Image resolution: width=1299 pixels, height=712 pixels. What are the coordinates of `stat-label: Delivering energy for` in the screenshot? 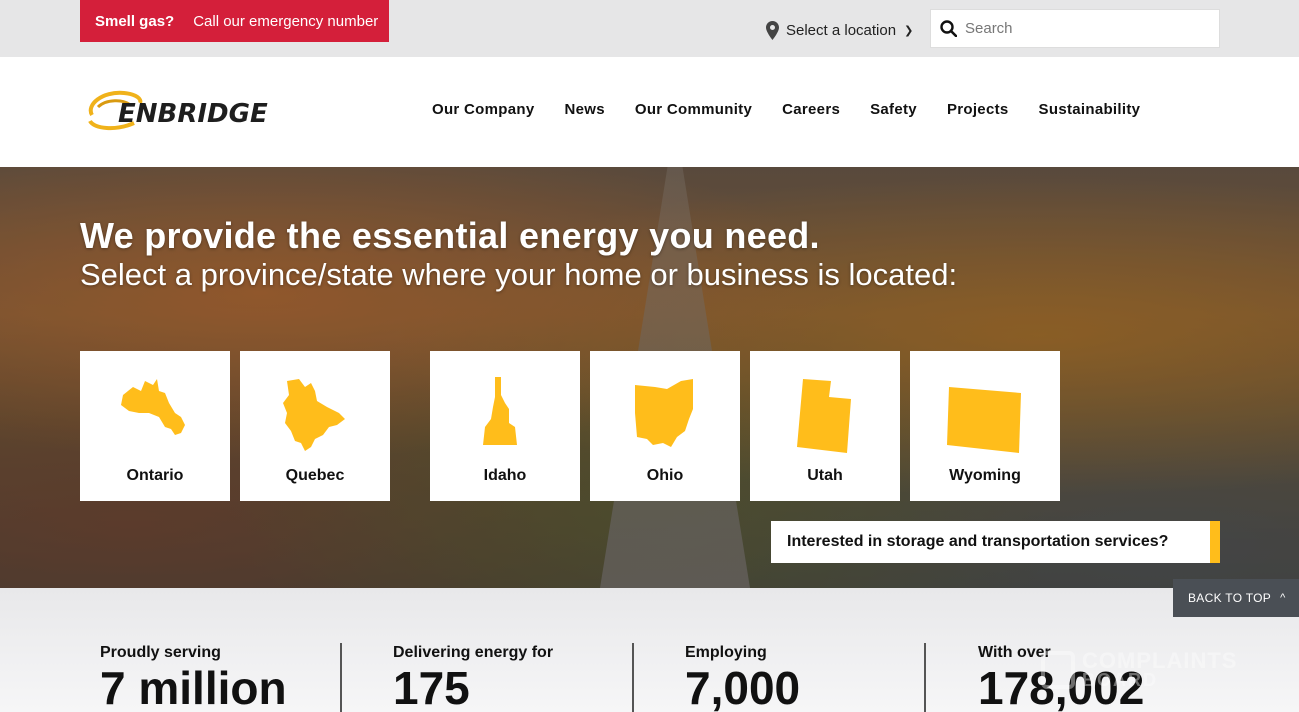 It's located at (473, 652).